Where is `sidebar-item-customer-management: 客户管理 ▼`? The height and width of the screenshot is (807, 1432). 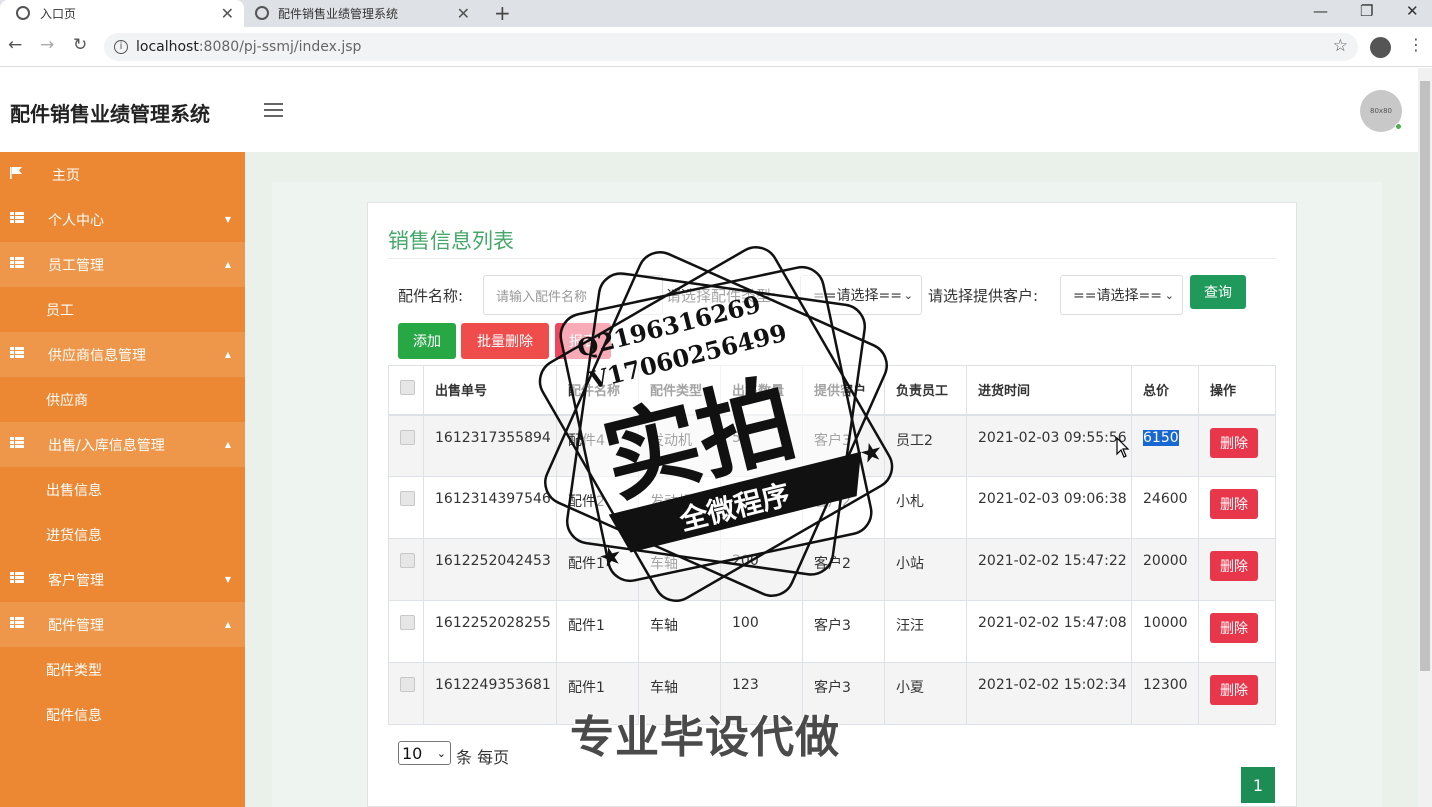
sidebar-item-customer-management: 客户管理 ▼ is located at coordinates (122, 579).